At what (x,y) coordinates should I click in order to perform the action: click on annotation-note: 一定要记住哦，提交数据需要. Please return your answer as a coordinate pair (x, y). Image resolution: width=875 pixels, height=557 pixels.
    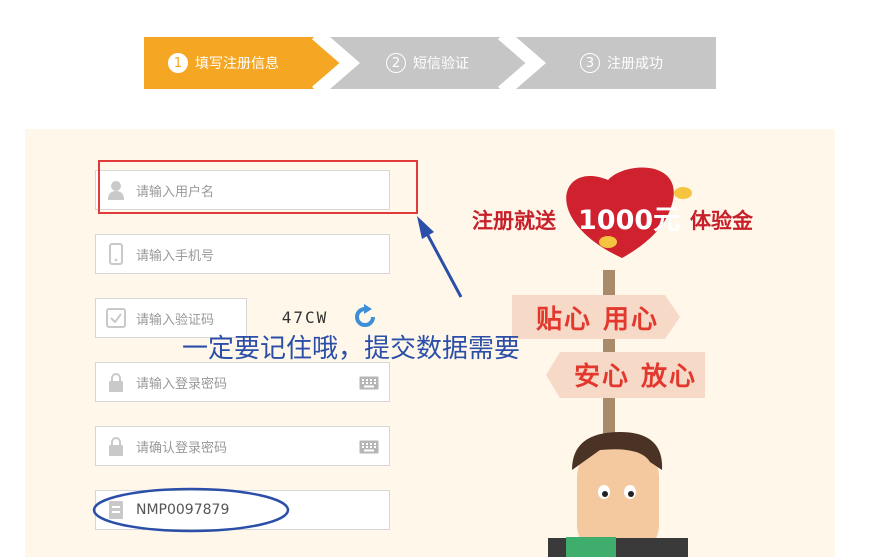
    Looking at the image, I should click on (351, 349).